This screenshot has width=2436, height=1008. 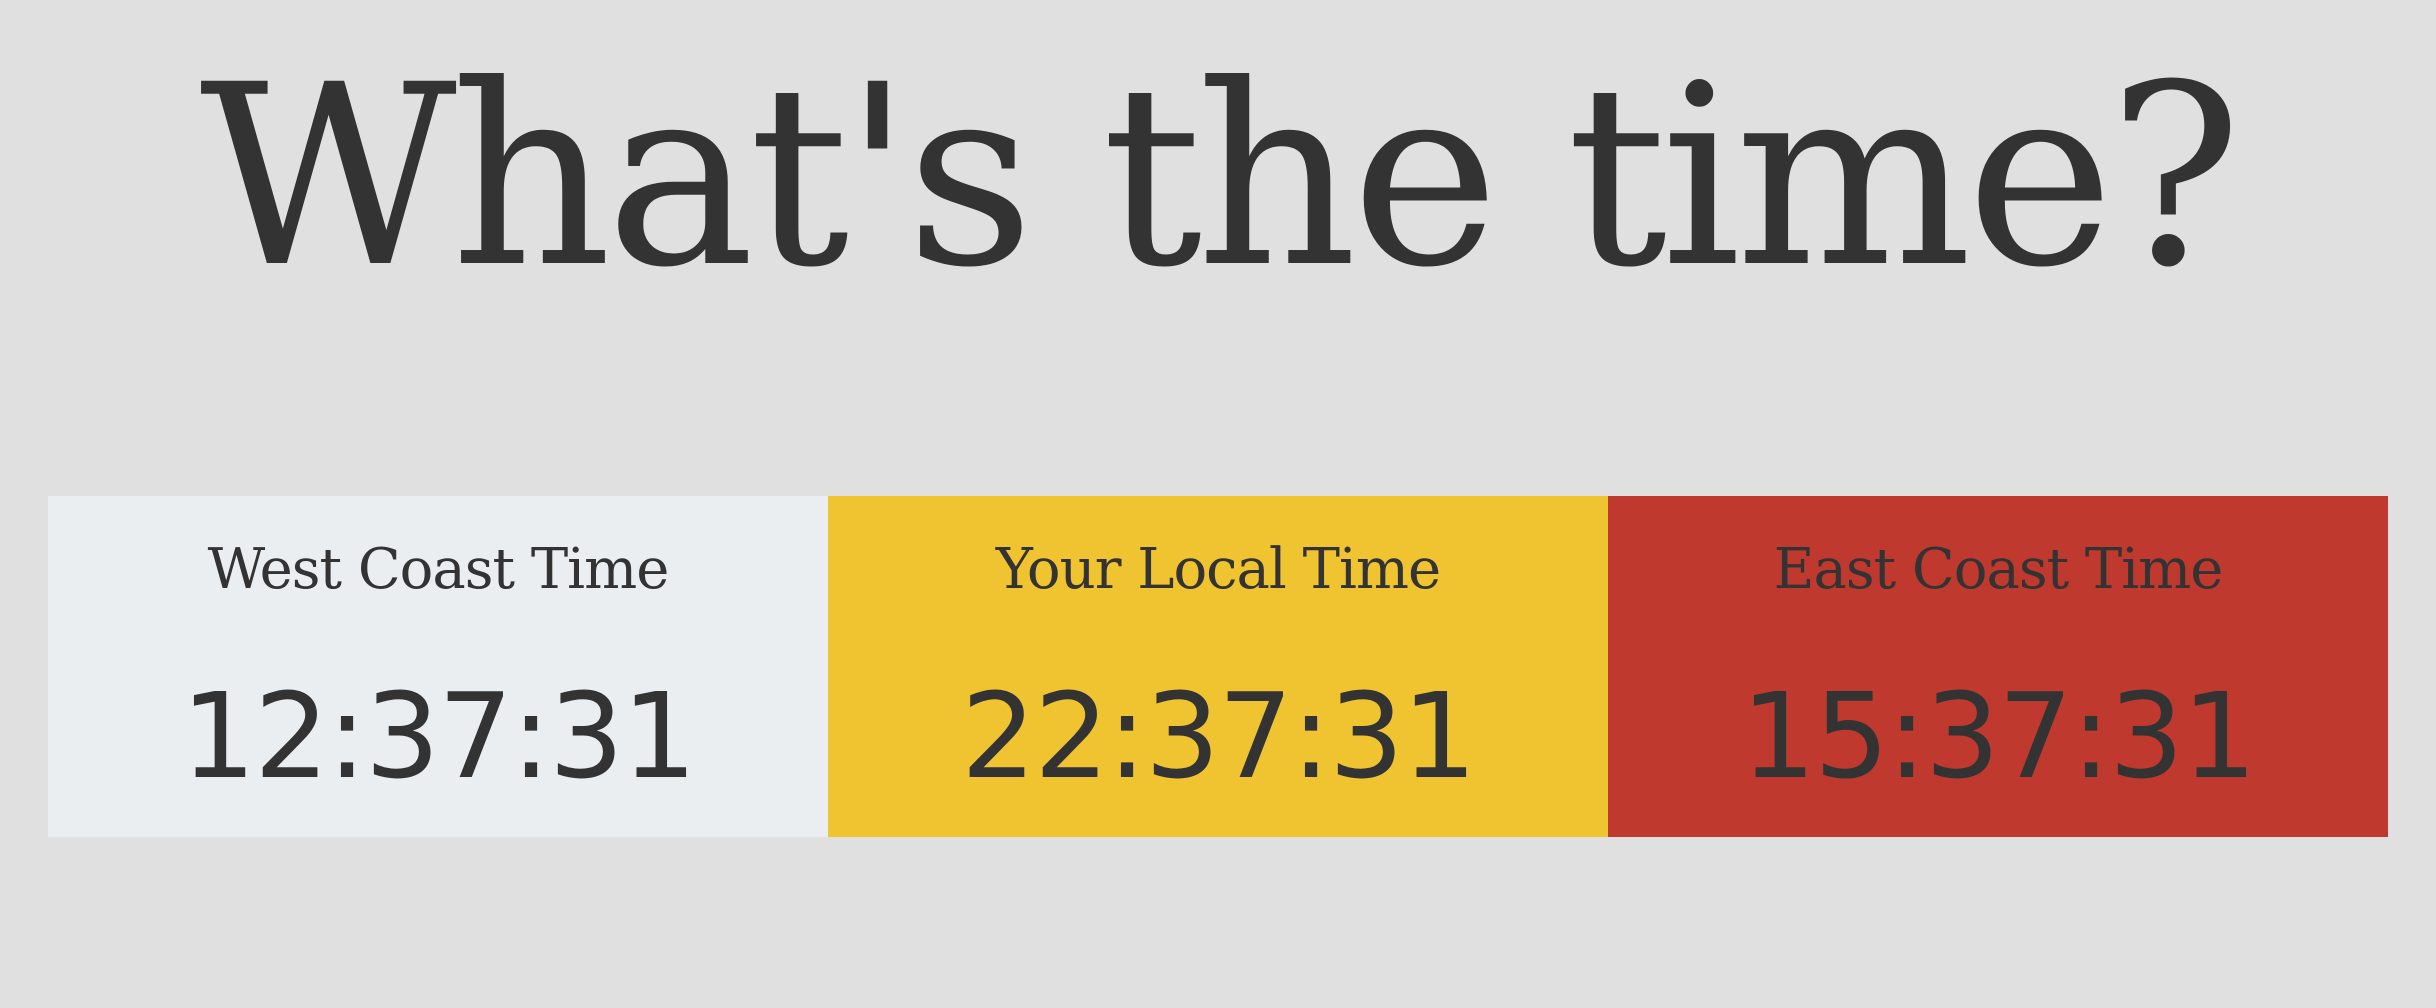 I want to click on clock-time-local: 22:37:31, so click(x=1219, y=736).